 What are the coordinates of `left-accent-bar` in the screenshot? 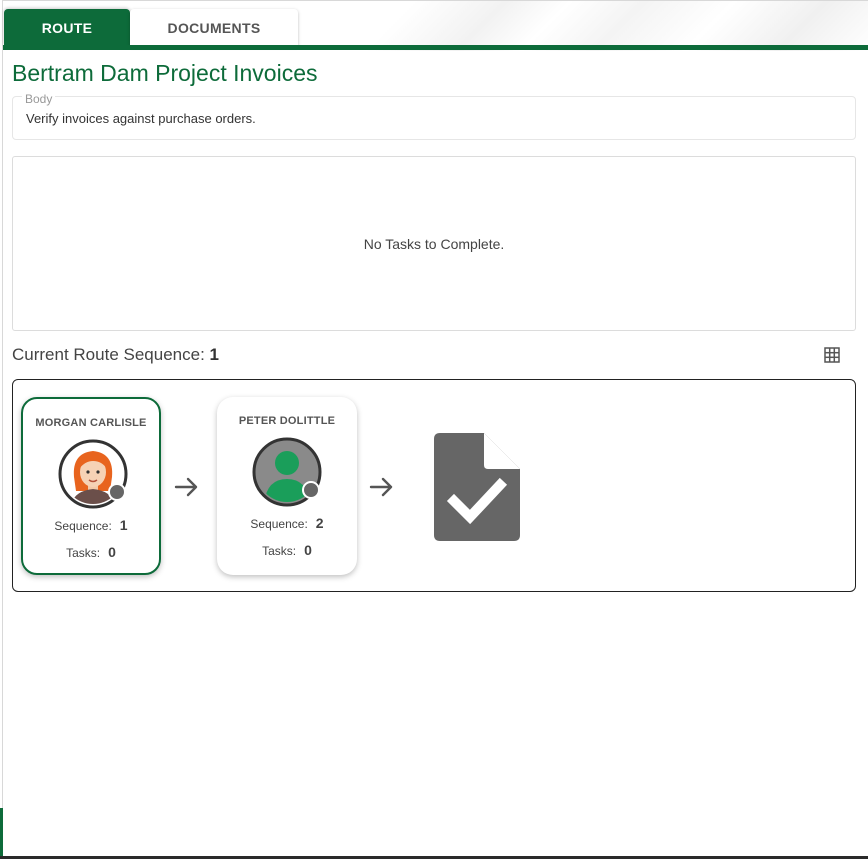 It's located at (1, 833).